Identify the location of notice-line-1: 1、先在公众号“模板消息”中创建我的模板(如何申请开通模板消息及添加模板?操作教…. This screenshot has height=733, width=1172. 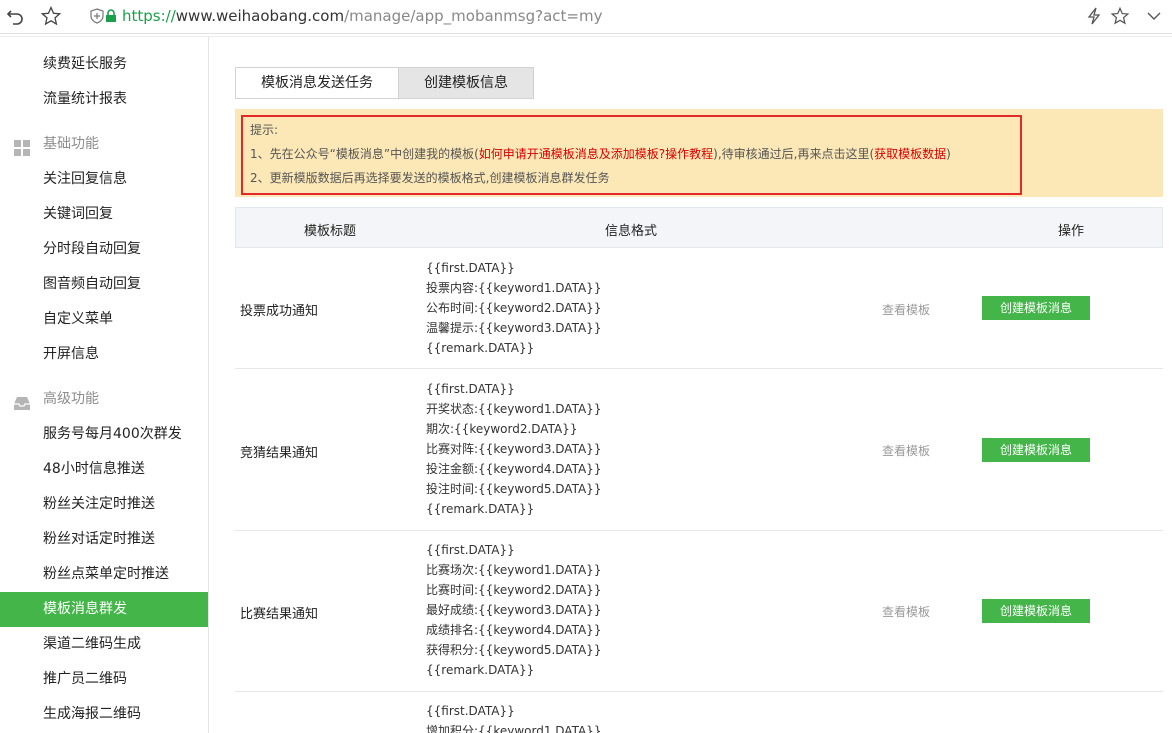
(600, 153).